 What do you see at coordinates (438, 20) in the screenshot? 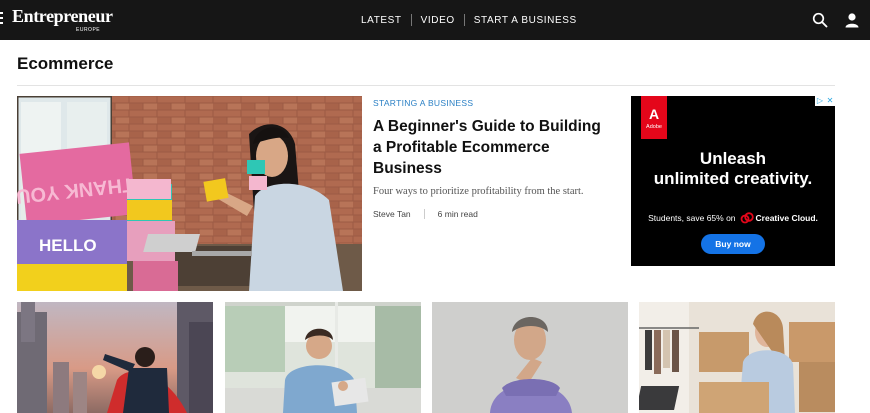
I see `nav-link-video: VIDEO` at bounding box center [438, 20].